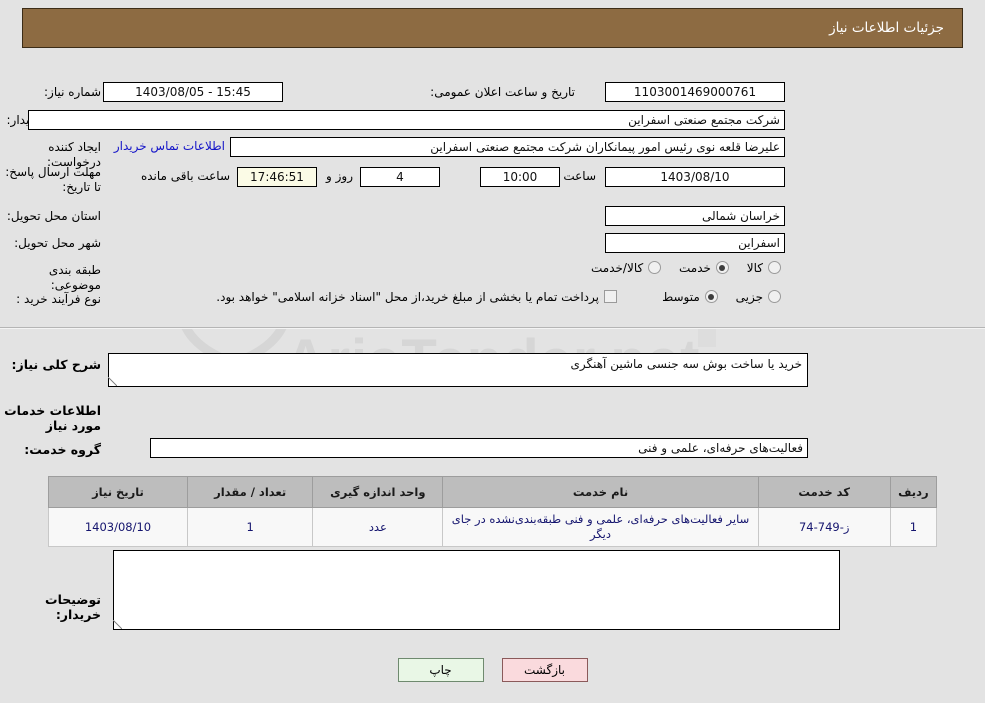 Image resolution: width=985 pixels, height=703 pixels. Describe the element at coordinates (52, 418) in the screenshot. I see `services-section-title: اطلاعات خدمات مورد نیاز` at that location.